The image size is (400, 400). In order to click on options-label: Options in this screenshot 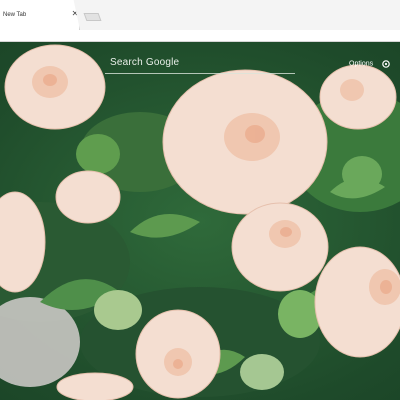, I will do `click(361, 64)`.